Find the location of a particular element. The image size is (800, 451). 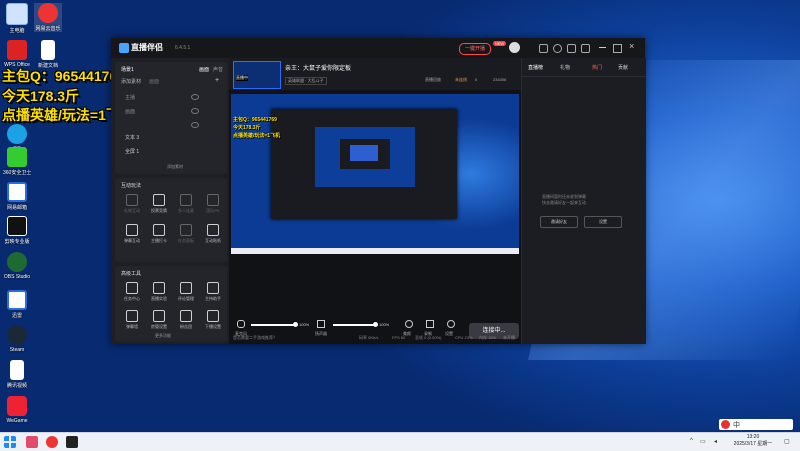

ime-toolbar: 中 is located at coordinates (756, 424).